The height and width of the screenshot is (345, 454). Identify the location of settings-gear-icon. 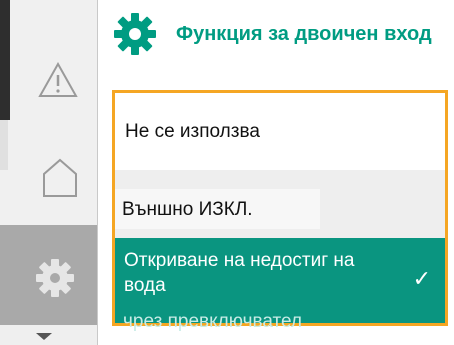
(55, 278).